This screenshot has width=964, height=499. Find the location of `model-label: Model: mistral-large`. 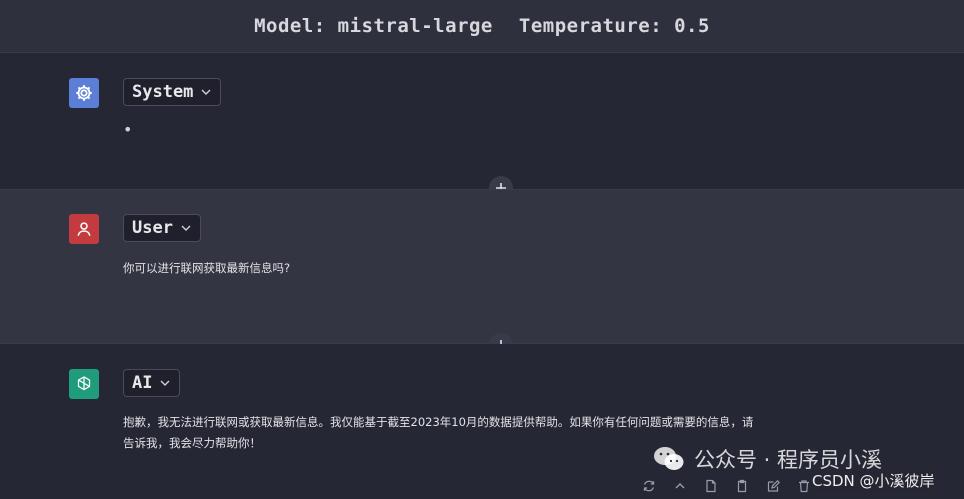

model-label: Model: mistral-large is located at coordinates (373, 26).